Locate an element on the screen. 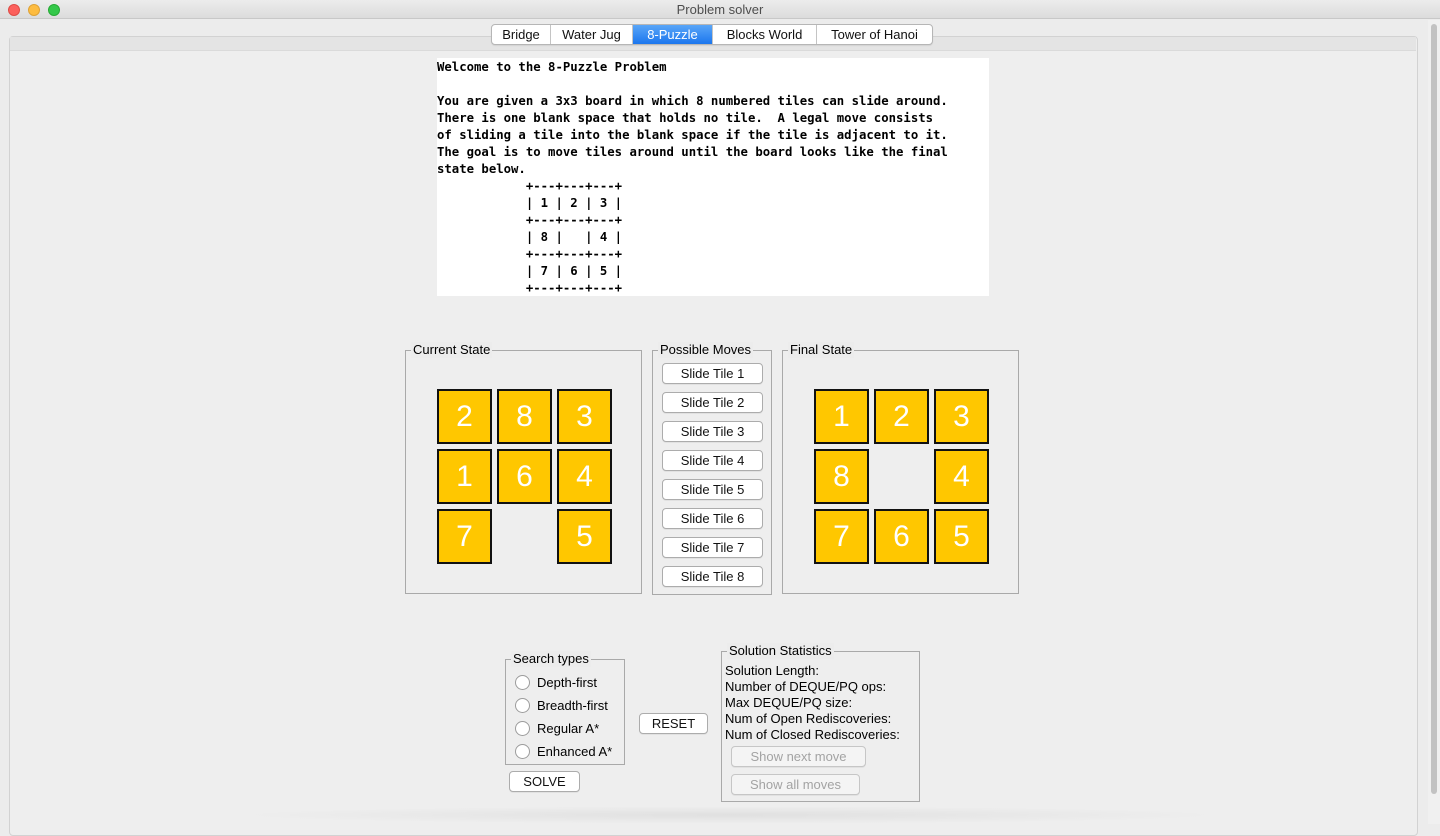 The height and width of the screenshot is (836, 1440). search-option-enhanced-a-star: Enhanced A* is located at coordinates (563, 751).